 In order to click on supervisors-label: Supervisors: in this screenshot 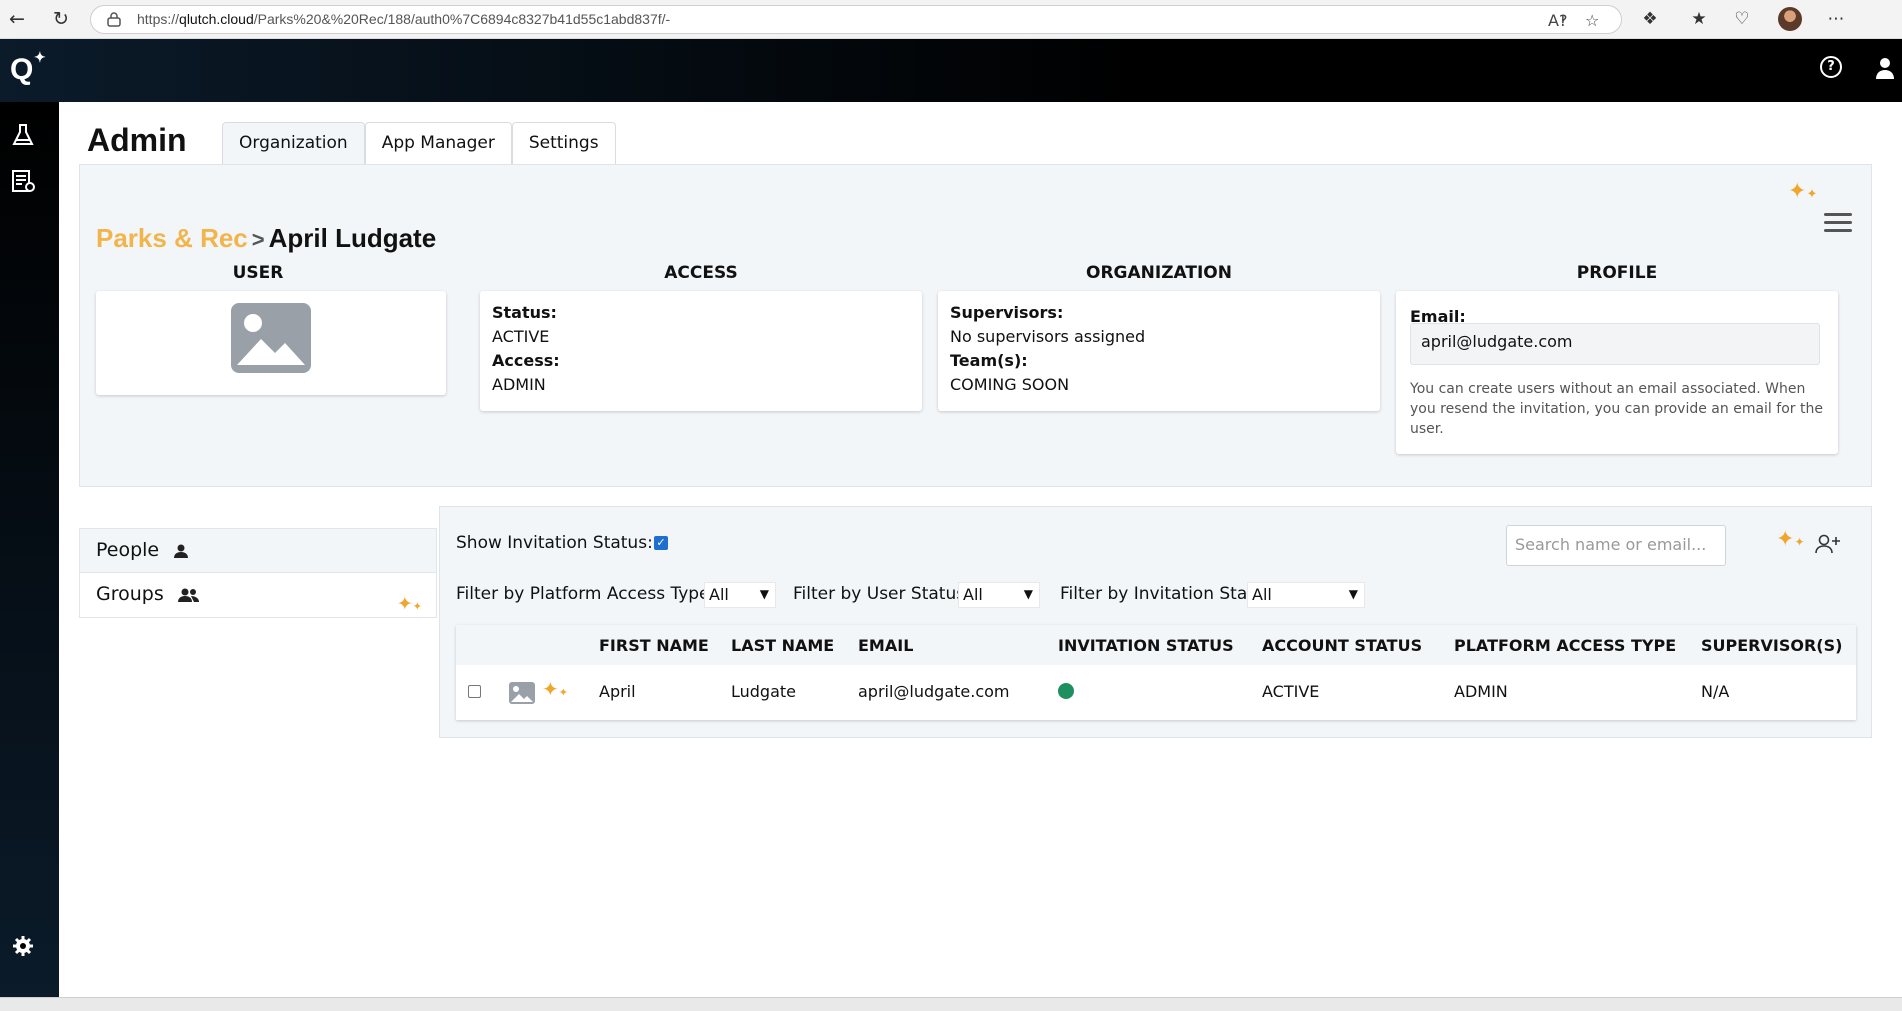, I will do `click(1007, 312)`.